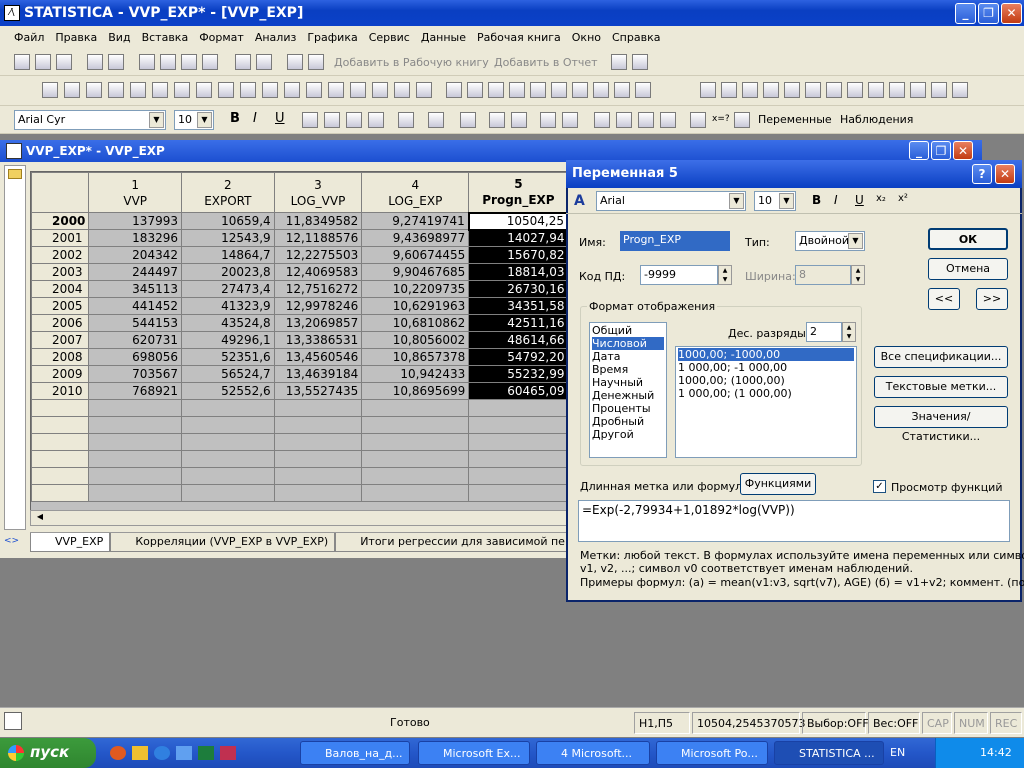 This screenshot has width=1024, height=768. Describe the element at coordinates (1011, 13) in the screenshot. I see `close-button: ✕` at that location.